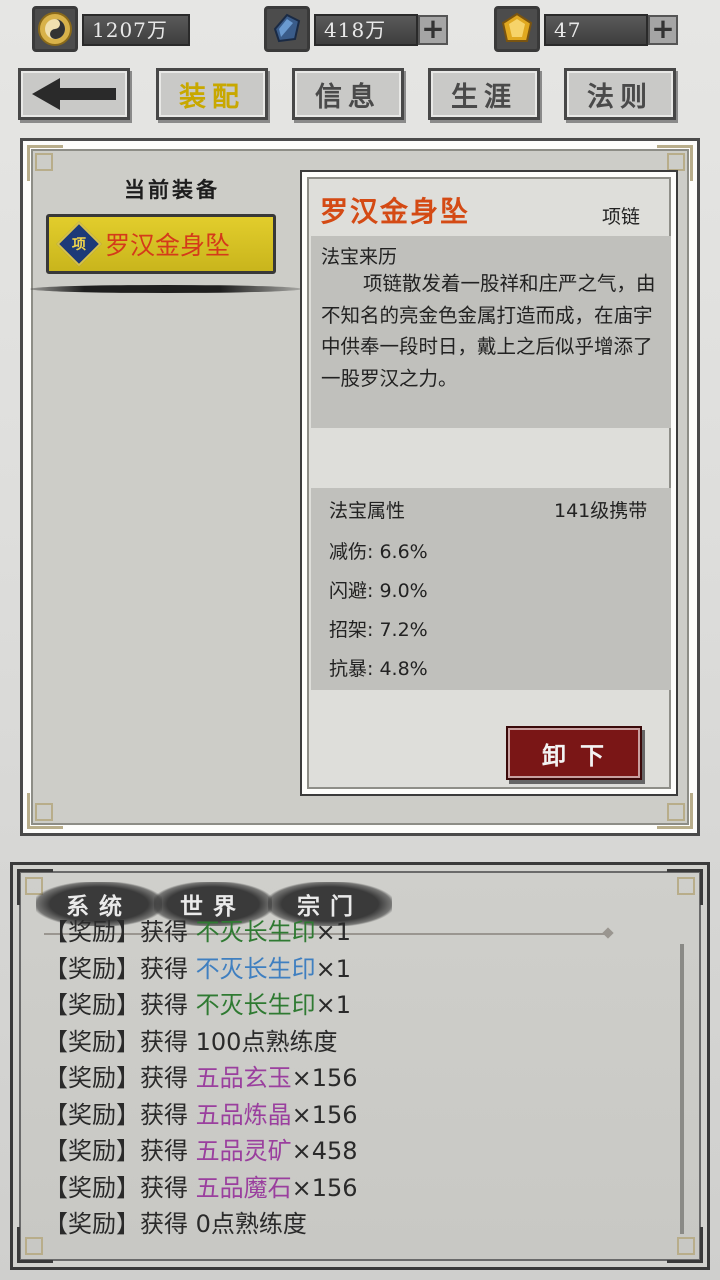 This screenshot has height=1280, width=720. I want to click on chat-message: 【奖励】获得 五品魔石×156, so click(201, 1188).